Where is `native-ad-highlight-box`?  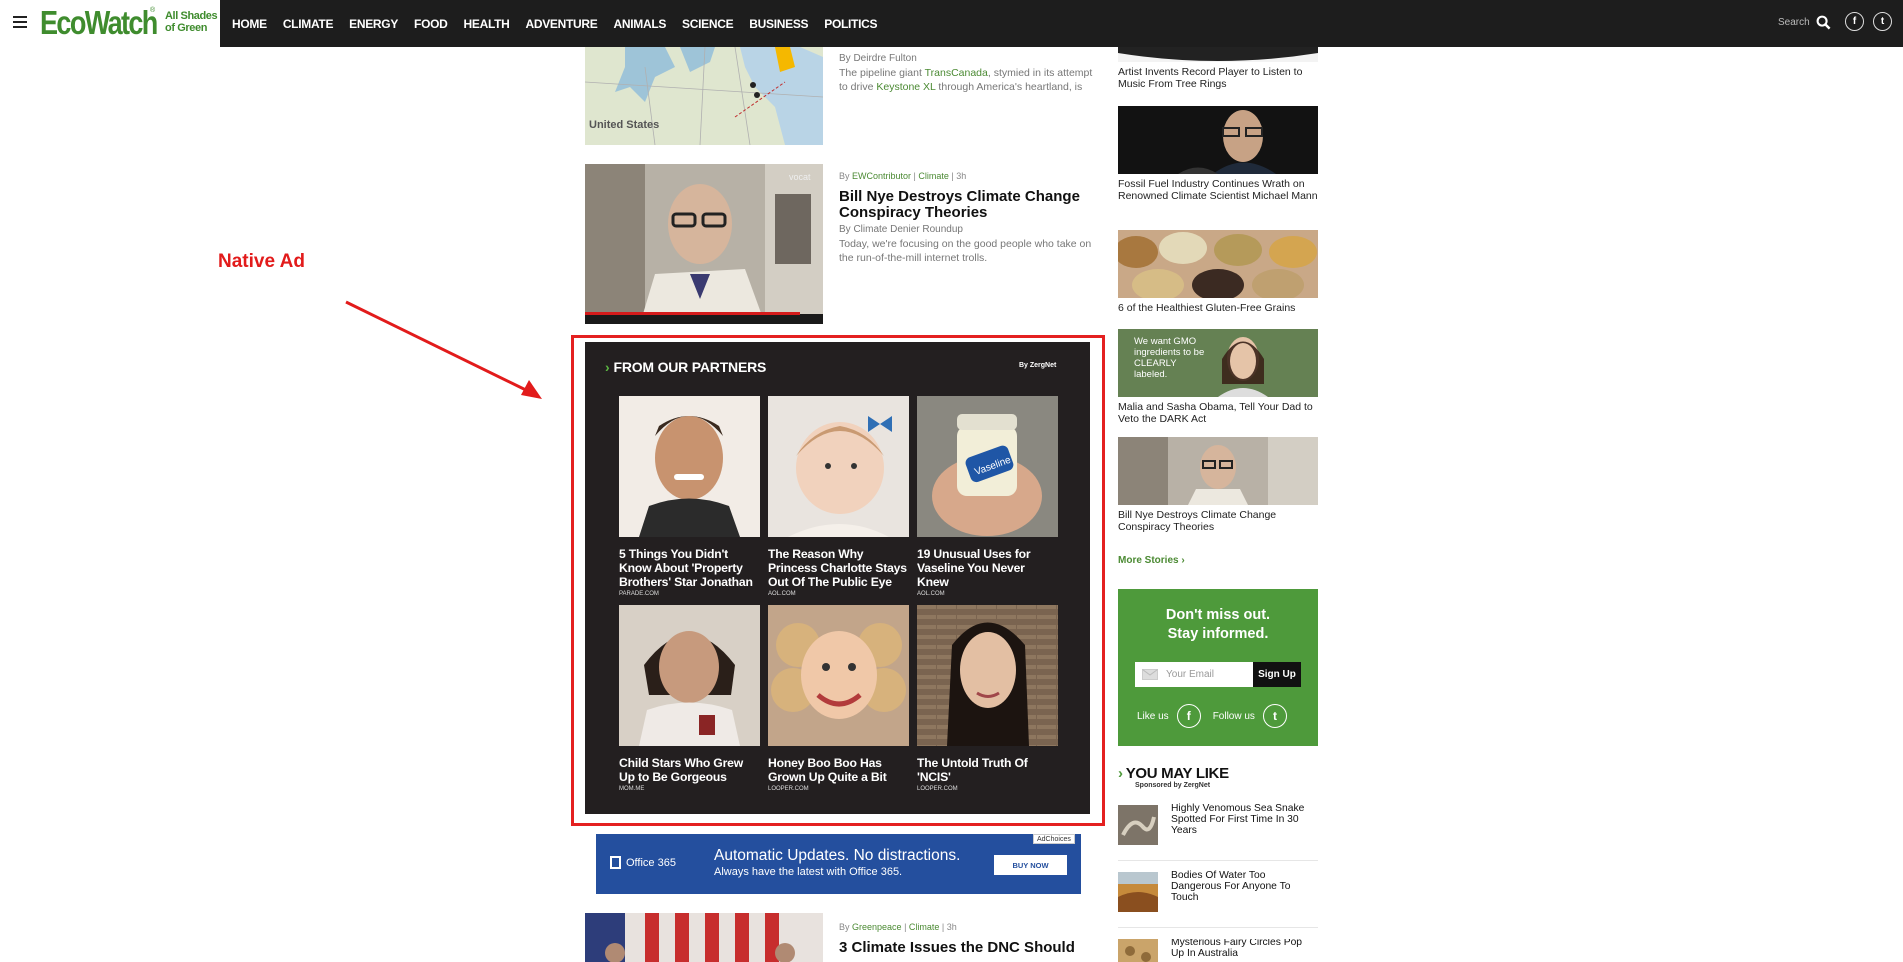
native-ad-highlight-box is located at coordinates (838, 580).